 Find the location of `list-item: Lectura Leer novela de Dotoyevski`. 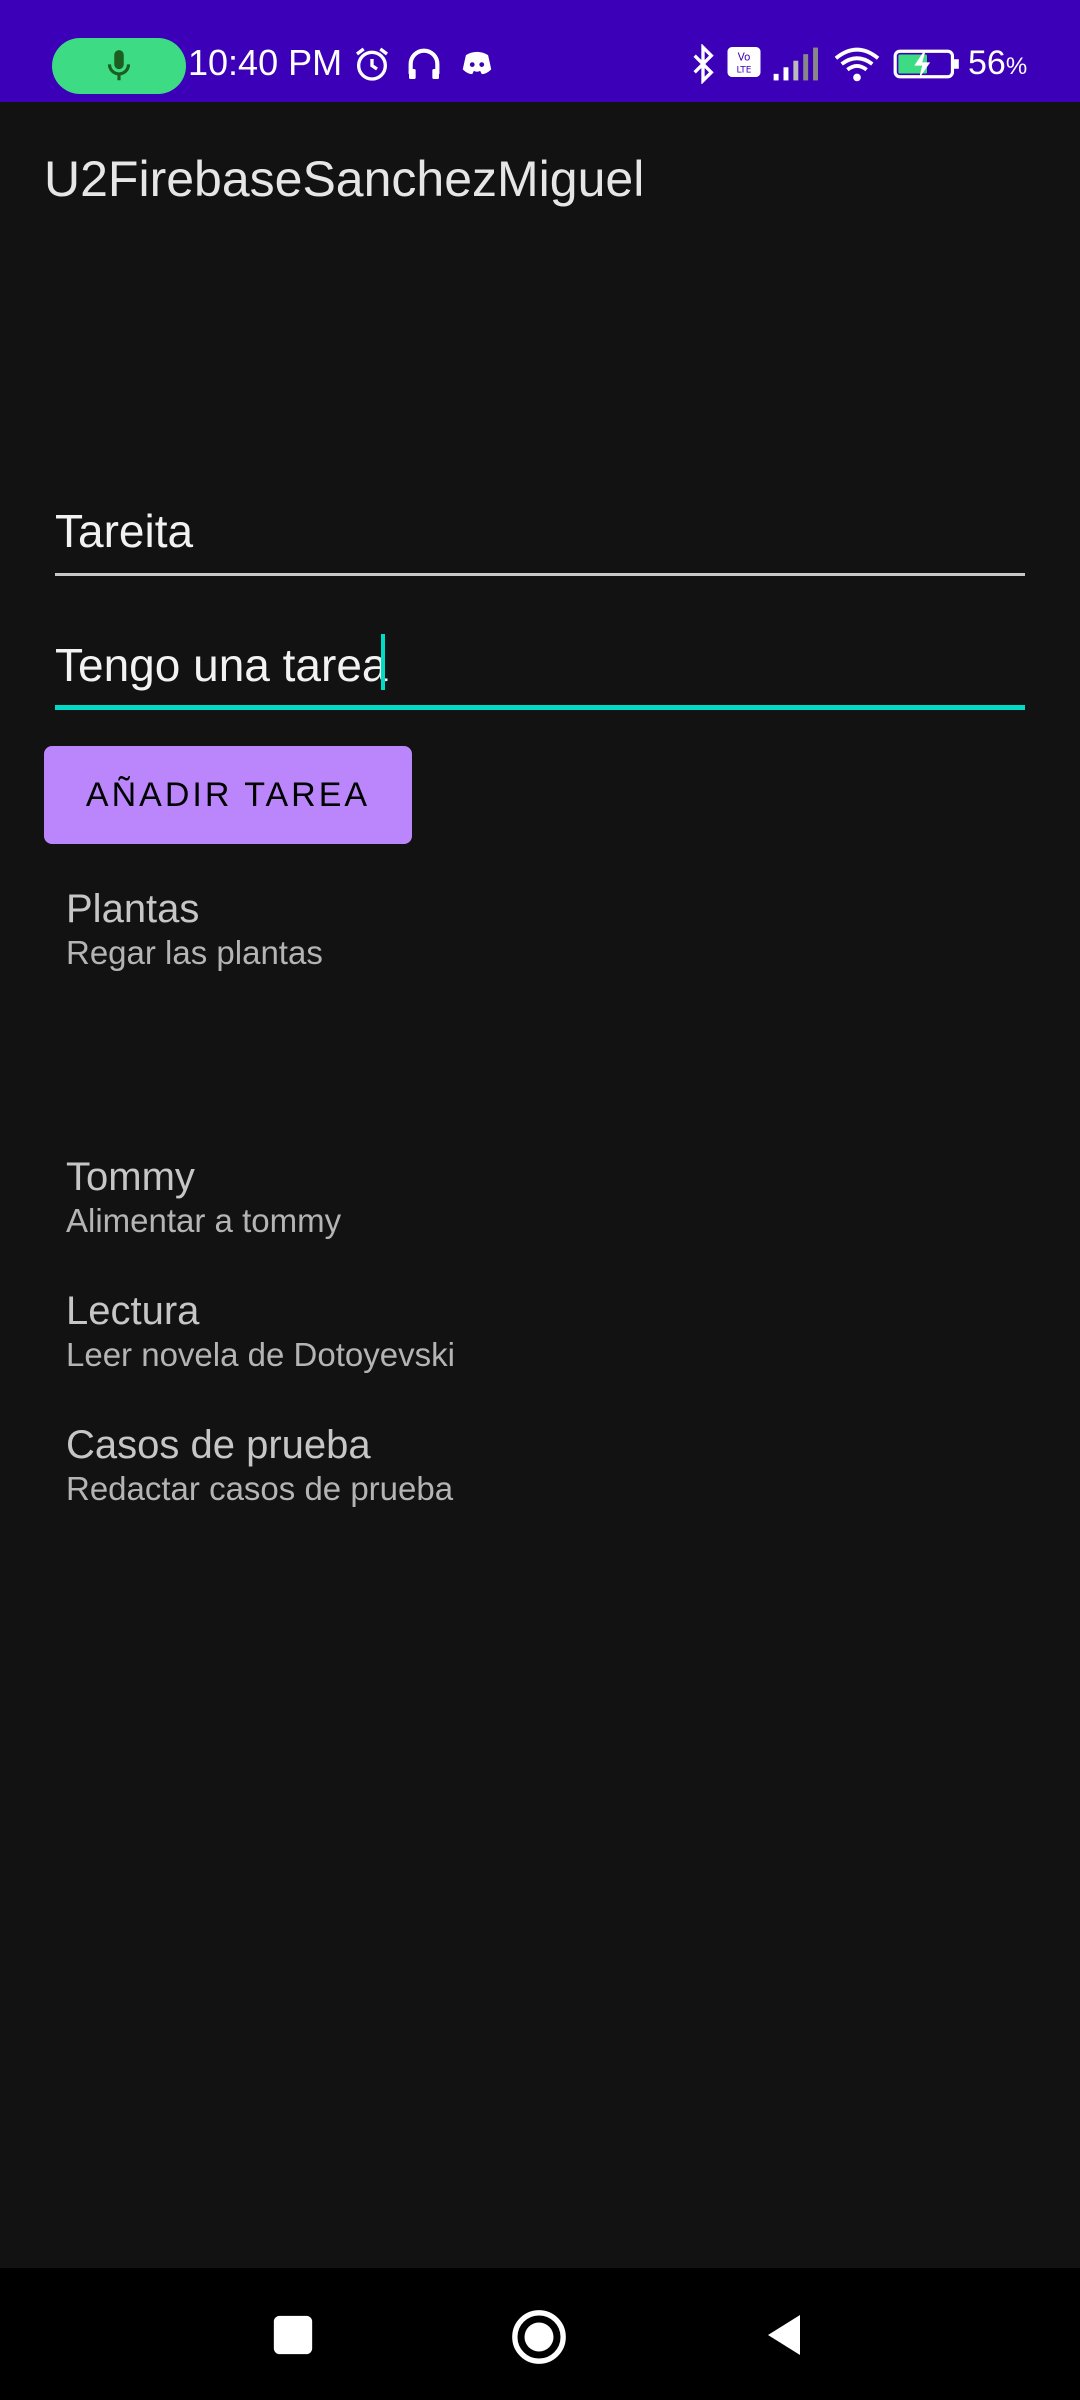

list-item: Lectura Leer novela de Dotoyevski is located at coordinates (516, 1332).